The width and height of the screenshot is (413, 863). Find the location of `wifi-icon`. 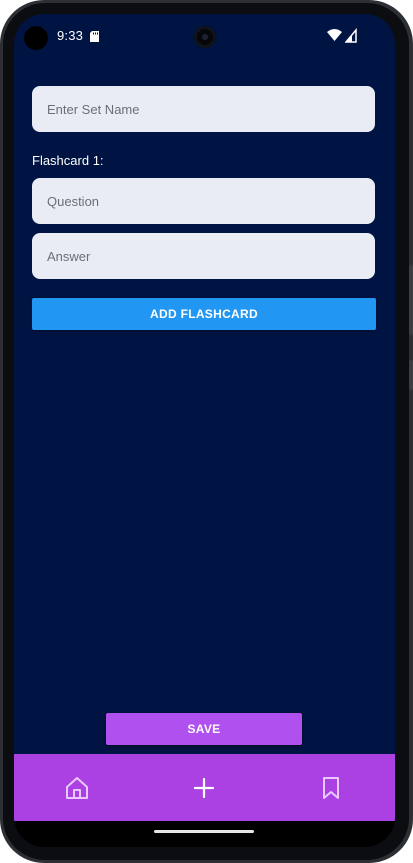

wifi-icon is located at coordinates (334, 35).